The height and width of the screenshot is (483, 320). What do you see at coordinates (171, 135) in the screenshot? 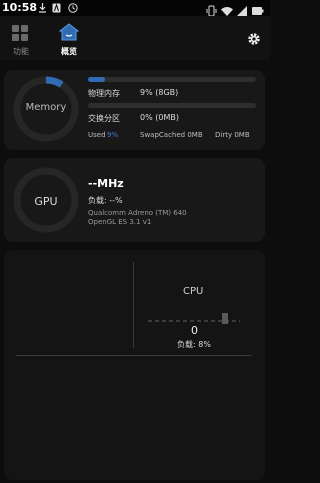
I see `swapcached-value: SwapCached 0MB` at bounding box center [171, 135].